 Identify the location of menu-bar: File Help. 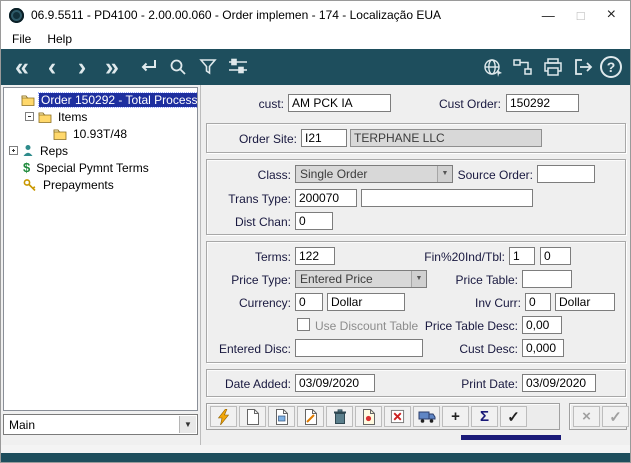
(315, 39).